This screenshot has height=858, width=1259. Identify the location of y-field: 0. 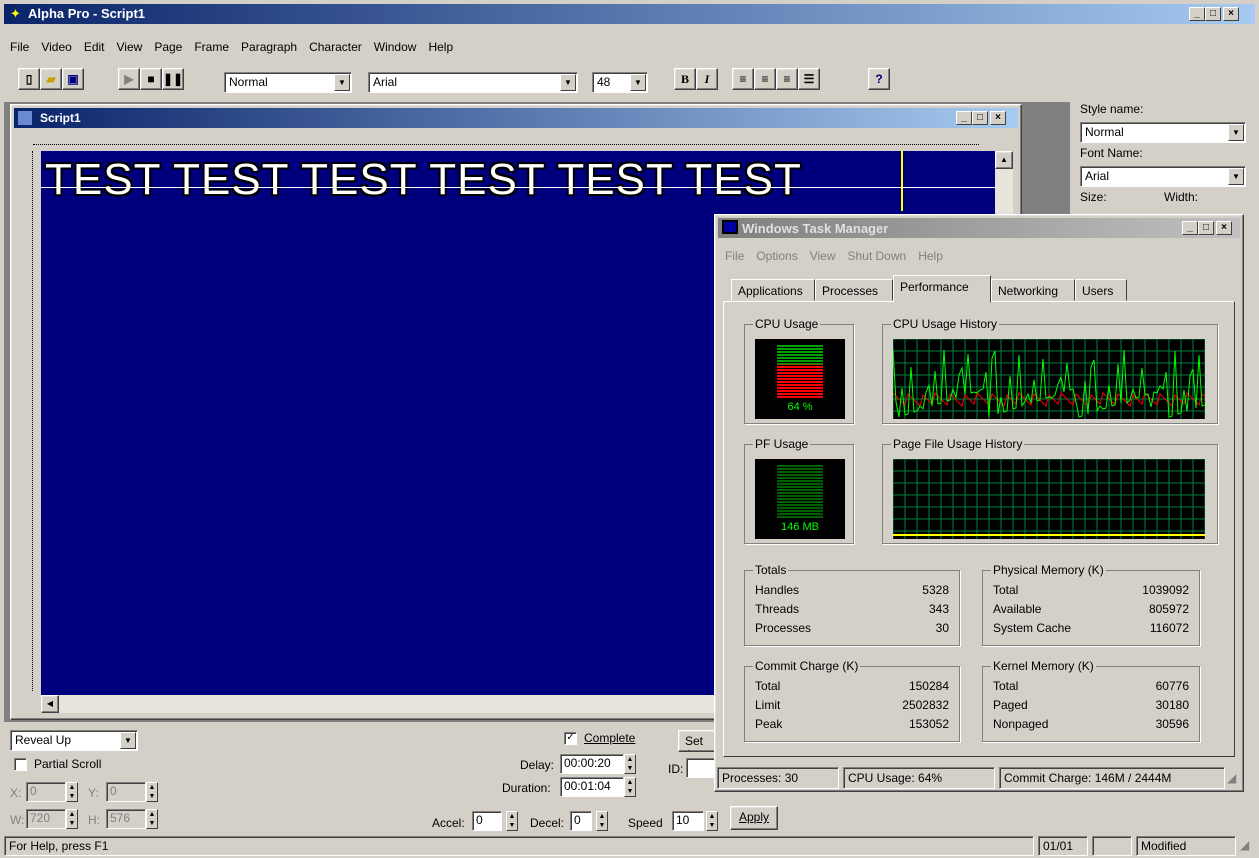
(126, 792).